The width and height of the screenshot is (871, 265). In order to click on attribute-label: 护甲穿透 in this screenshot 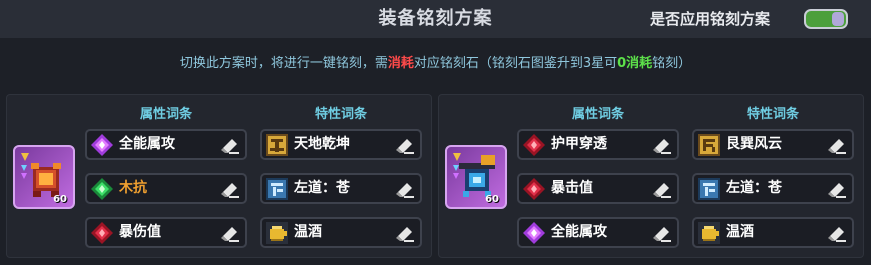, I will do `click(579, 144)`.